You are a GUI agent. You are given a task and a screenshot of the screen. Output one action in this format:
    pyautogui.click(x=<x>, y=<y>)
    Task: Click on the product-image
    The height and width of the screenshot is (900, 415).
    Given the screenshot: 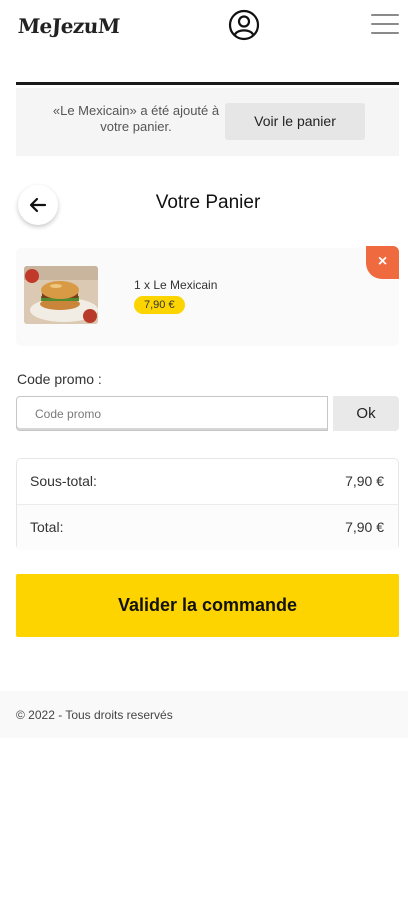 What is the action you would take?
    pyautogui.click(x=61, y=295)
    